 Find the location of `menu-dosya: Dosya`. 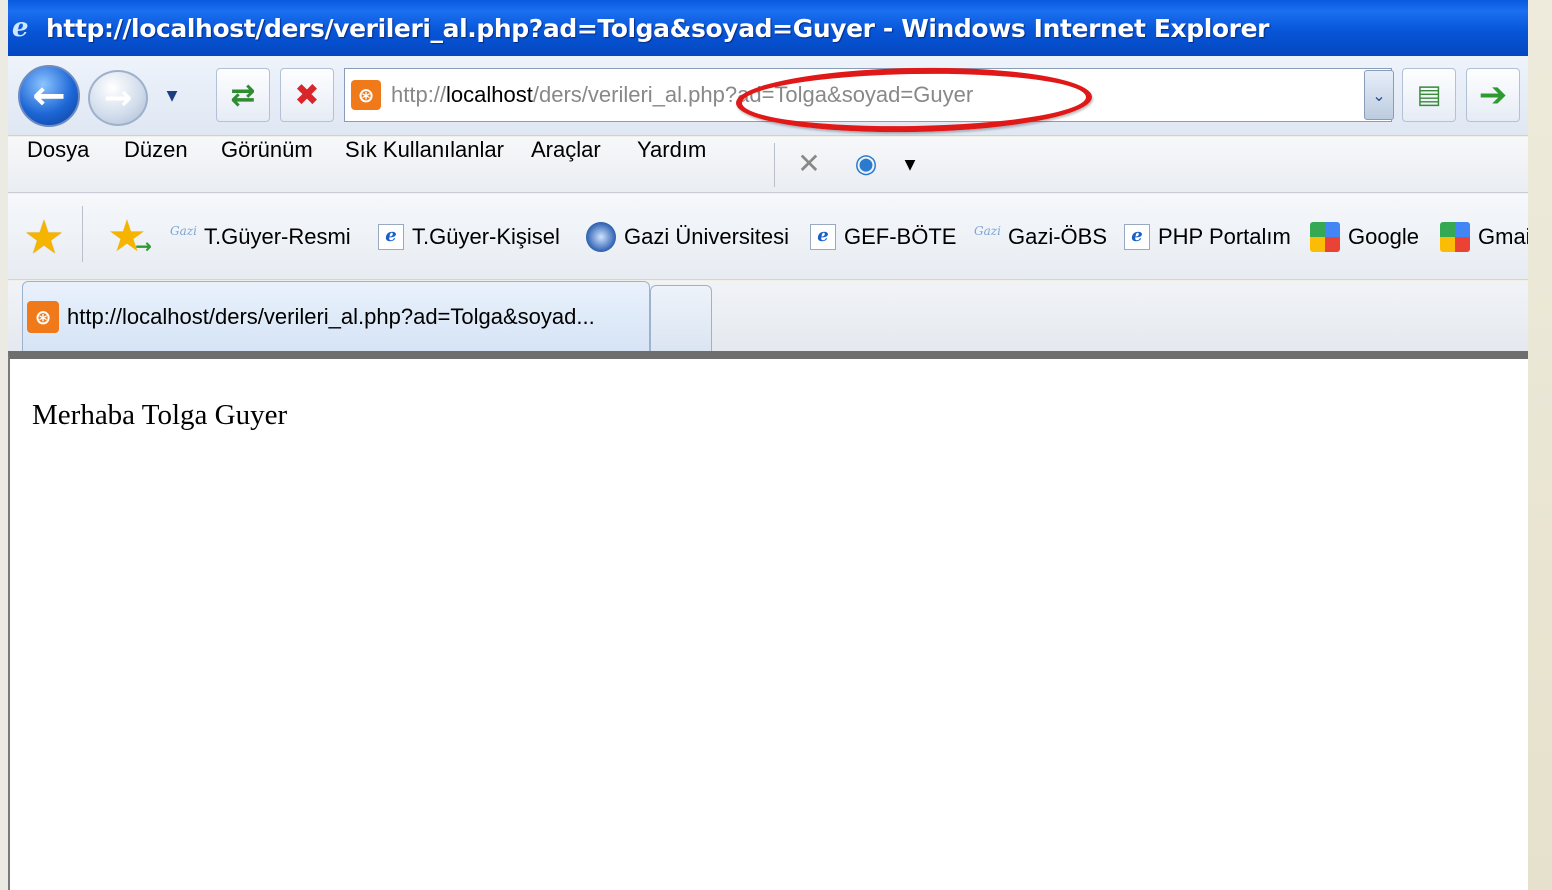

menu-dosya: Dosya is located at coordinates (58, 165).